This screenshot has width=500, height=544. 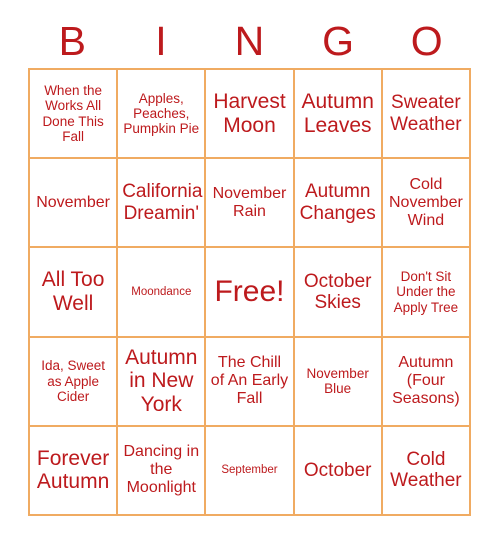 I want to click on bingo-cell-label: Autumn Leaves, so click(x=337, y=113).